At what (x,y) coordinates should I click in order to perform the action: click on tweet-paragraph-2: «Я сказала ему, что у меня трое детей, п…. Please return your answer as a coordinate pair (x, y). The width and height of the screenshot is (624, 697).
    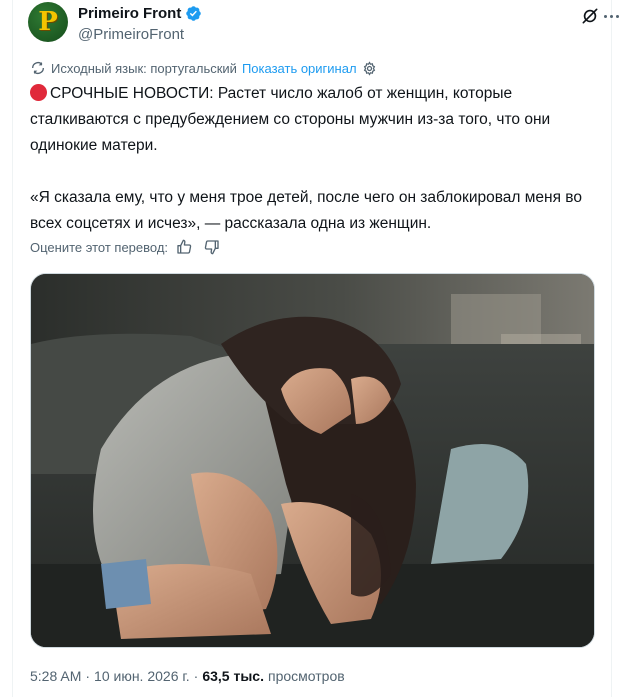
    Looking at the image, I should click on (306, 210).